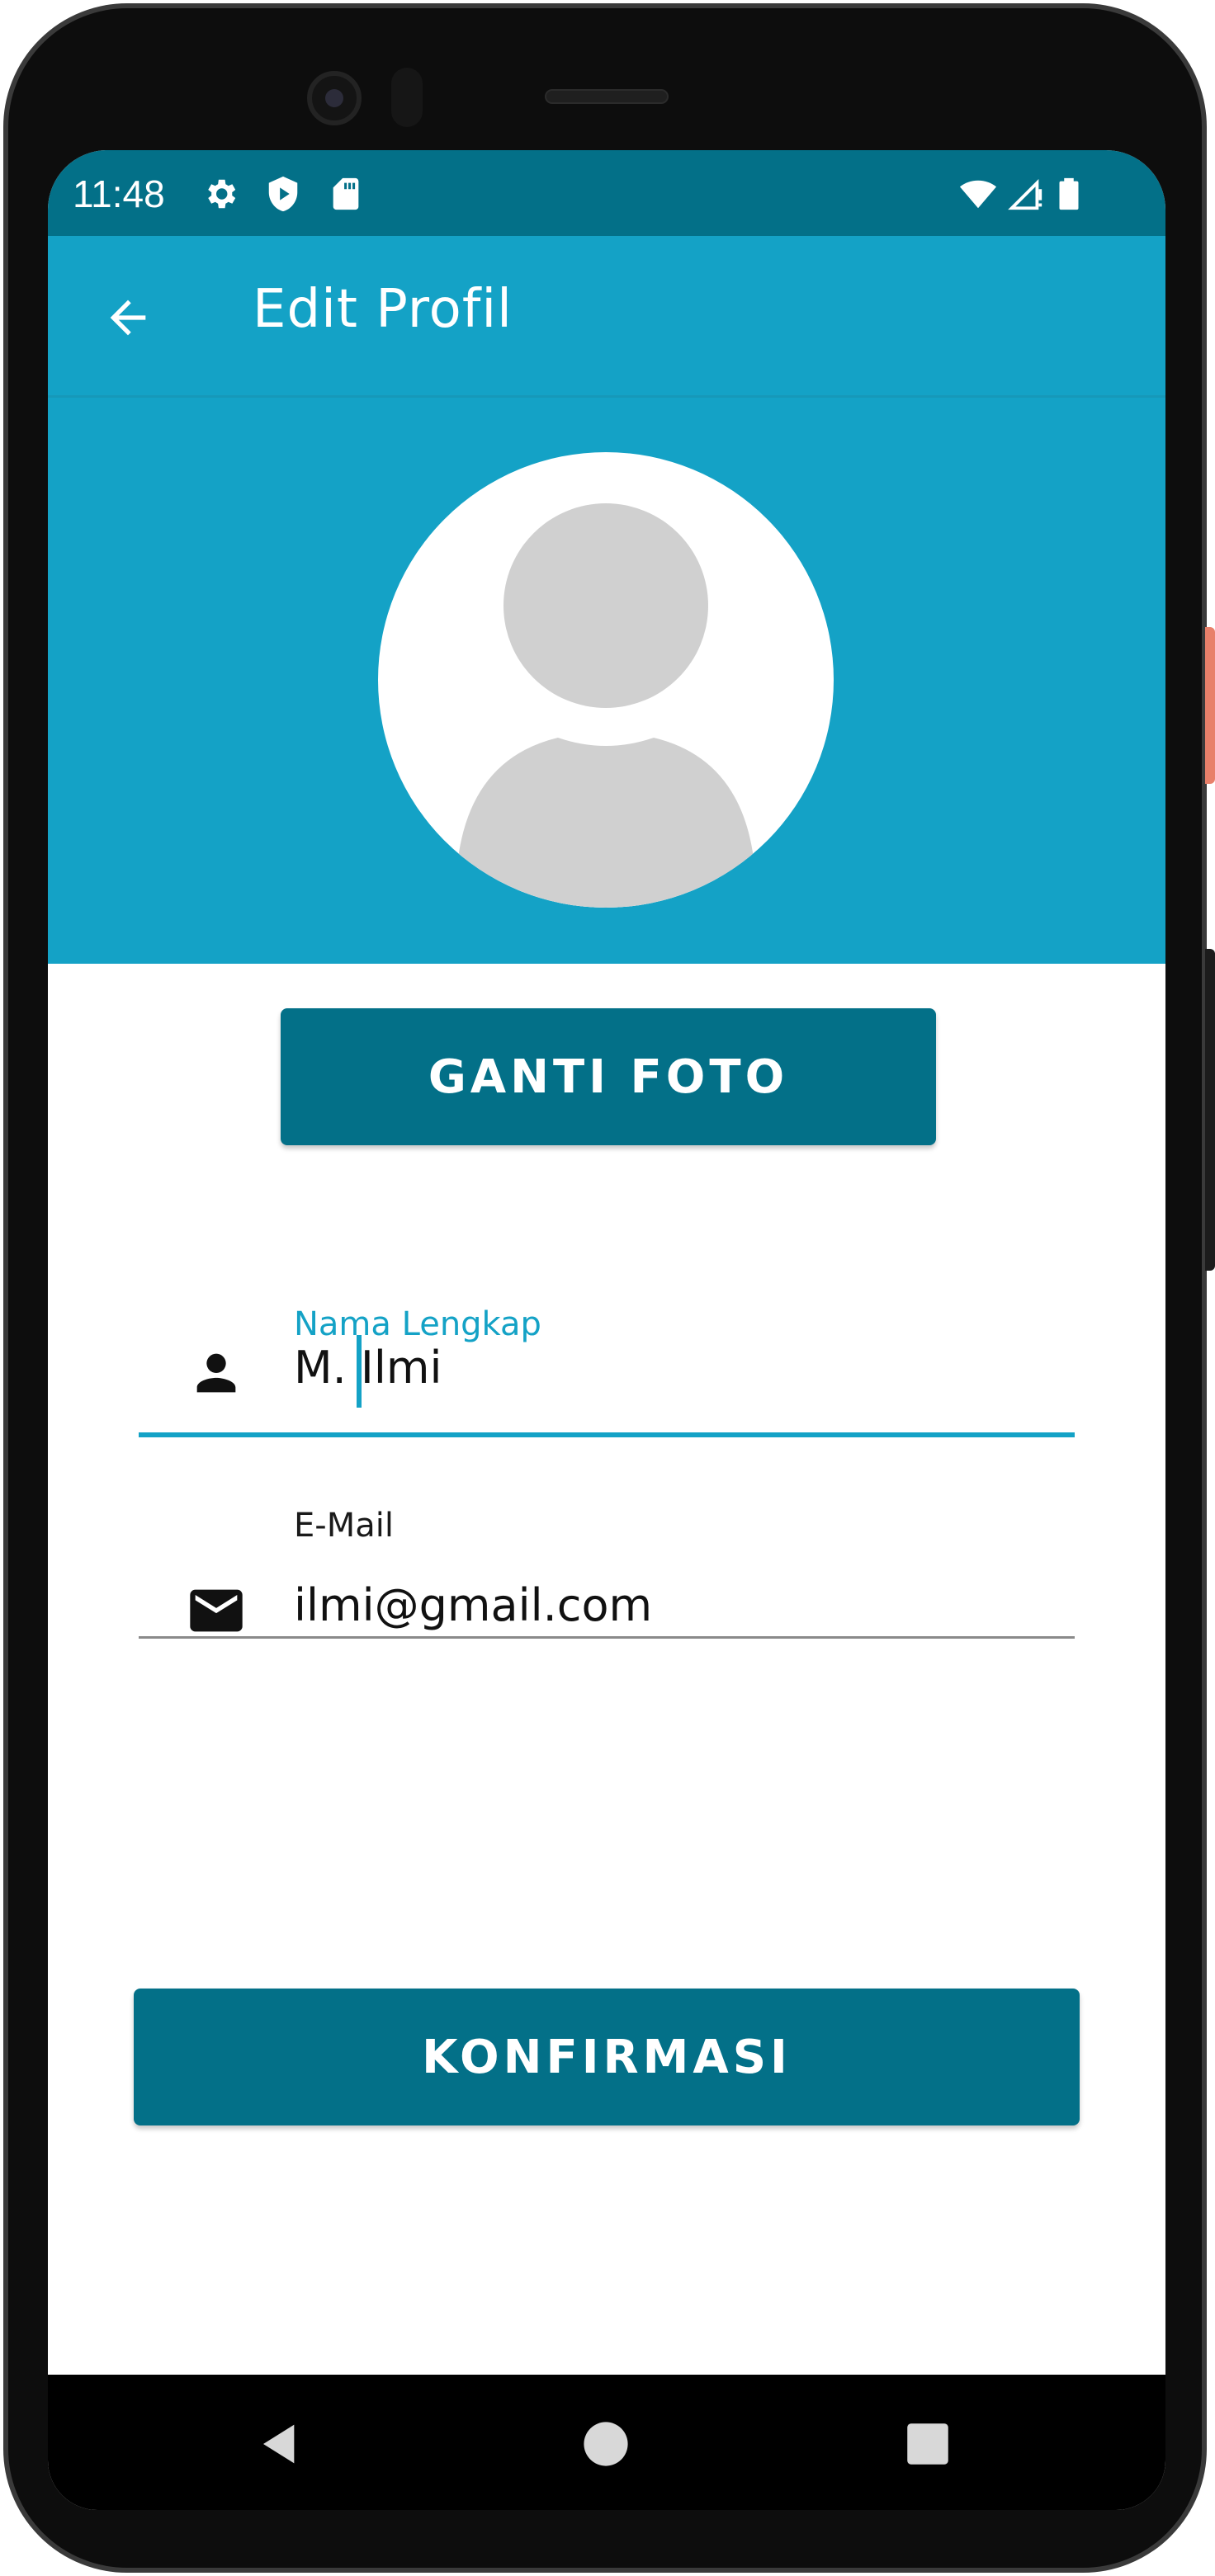 The height and width of the screenshot is (2576, 1215). What do you see at coordinates (607, 96) in the screenshot?
I see `earpiece-speaker` at bounding box center [607, 96].